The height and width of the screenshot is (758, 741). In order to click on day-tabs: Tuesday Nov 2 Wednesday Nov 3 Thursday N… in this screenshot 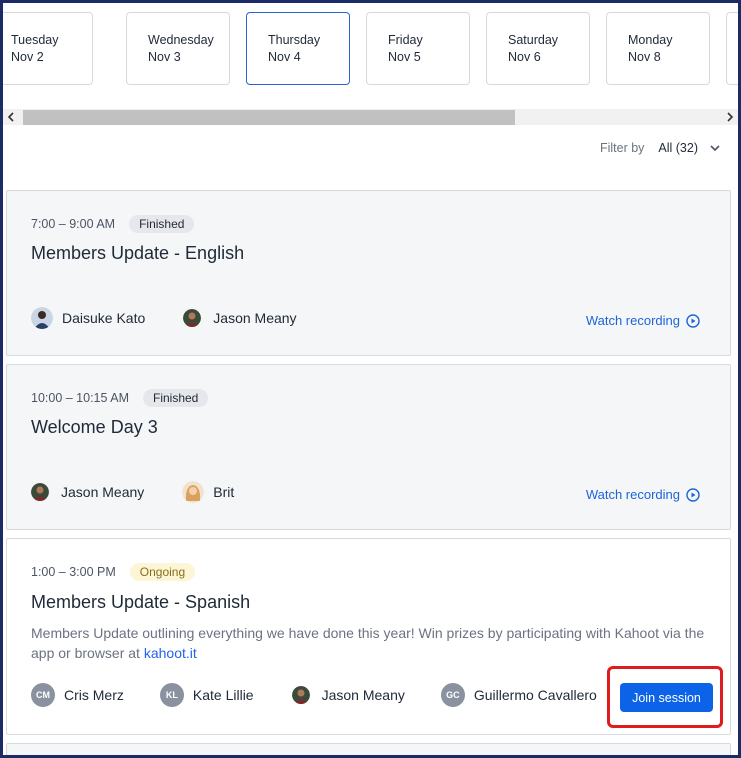, I will do `click(370, 49)`.